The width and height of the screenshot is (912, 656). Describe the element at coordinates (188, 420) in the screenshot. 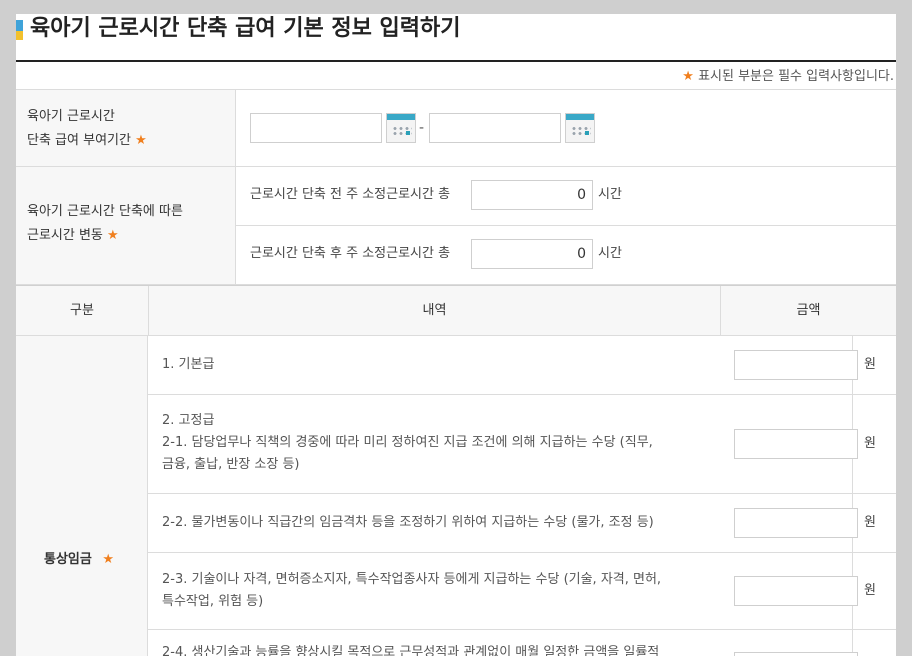

I see `item-line: 2. 고정급` at that location.